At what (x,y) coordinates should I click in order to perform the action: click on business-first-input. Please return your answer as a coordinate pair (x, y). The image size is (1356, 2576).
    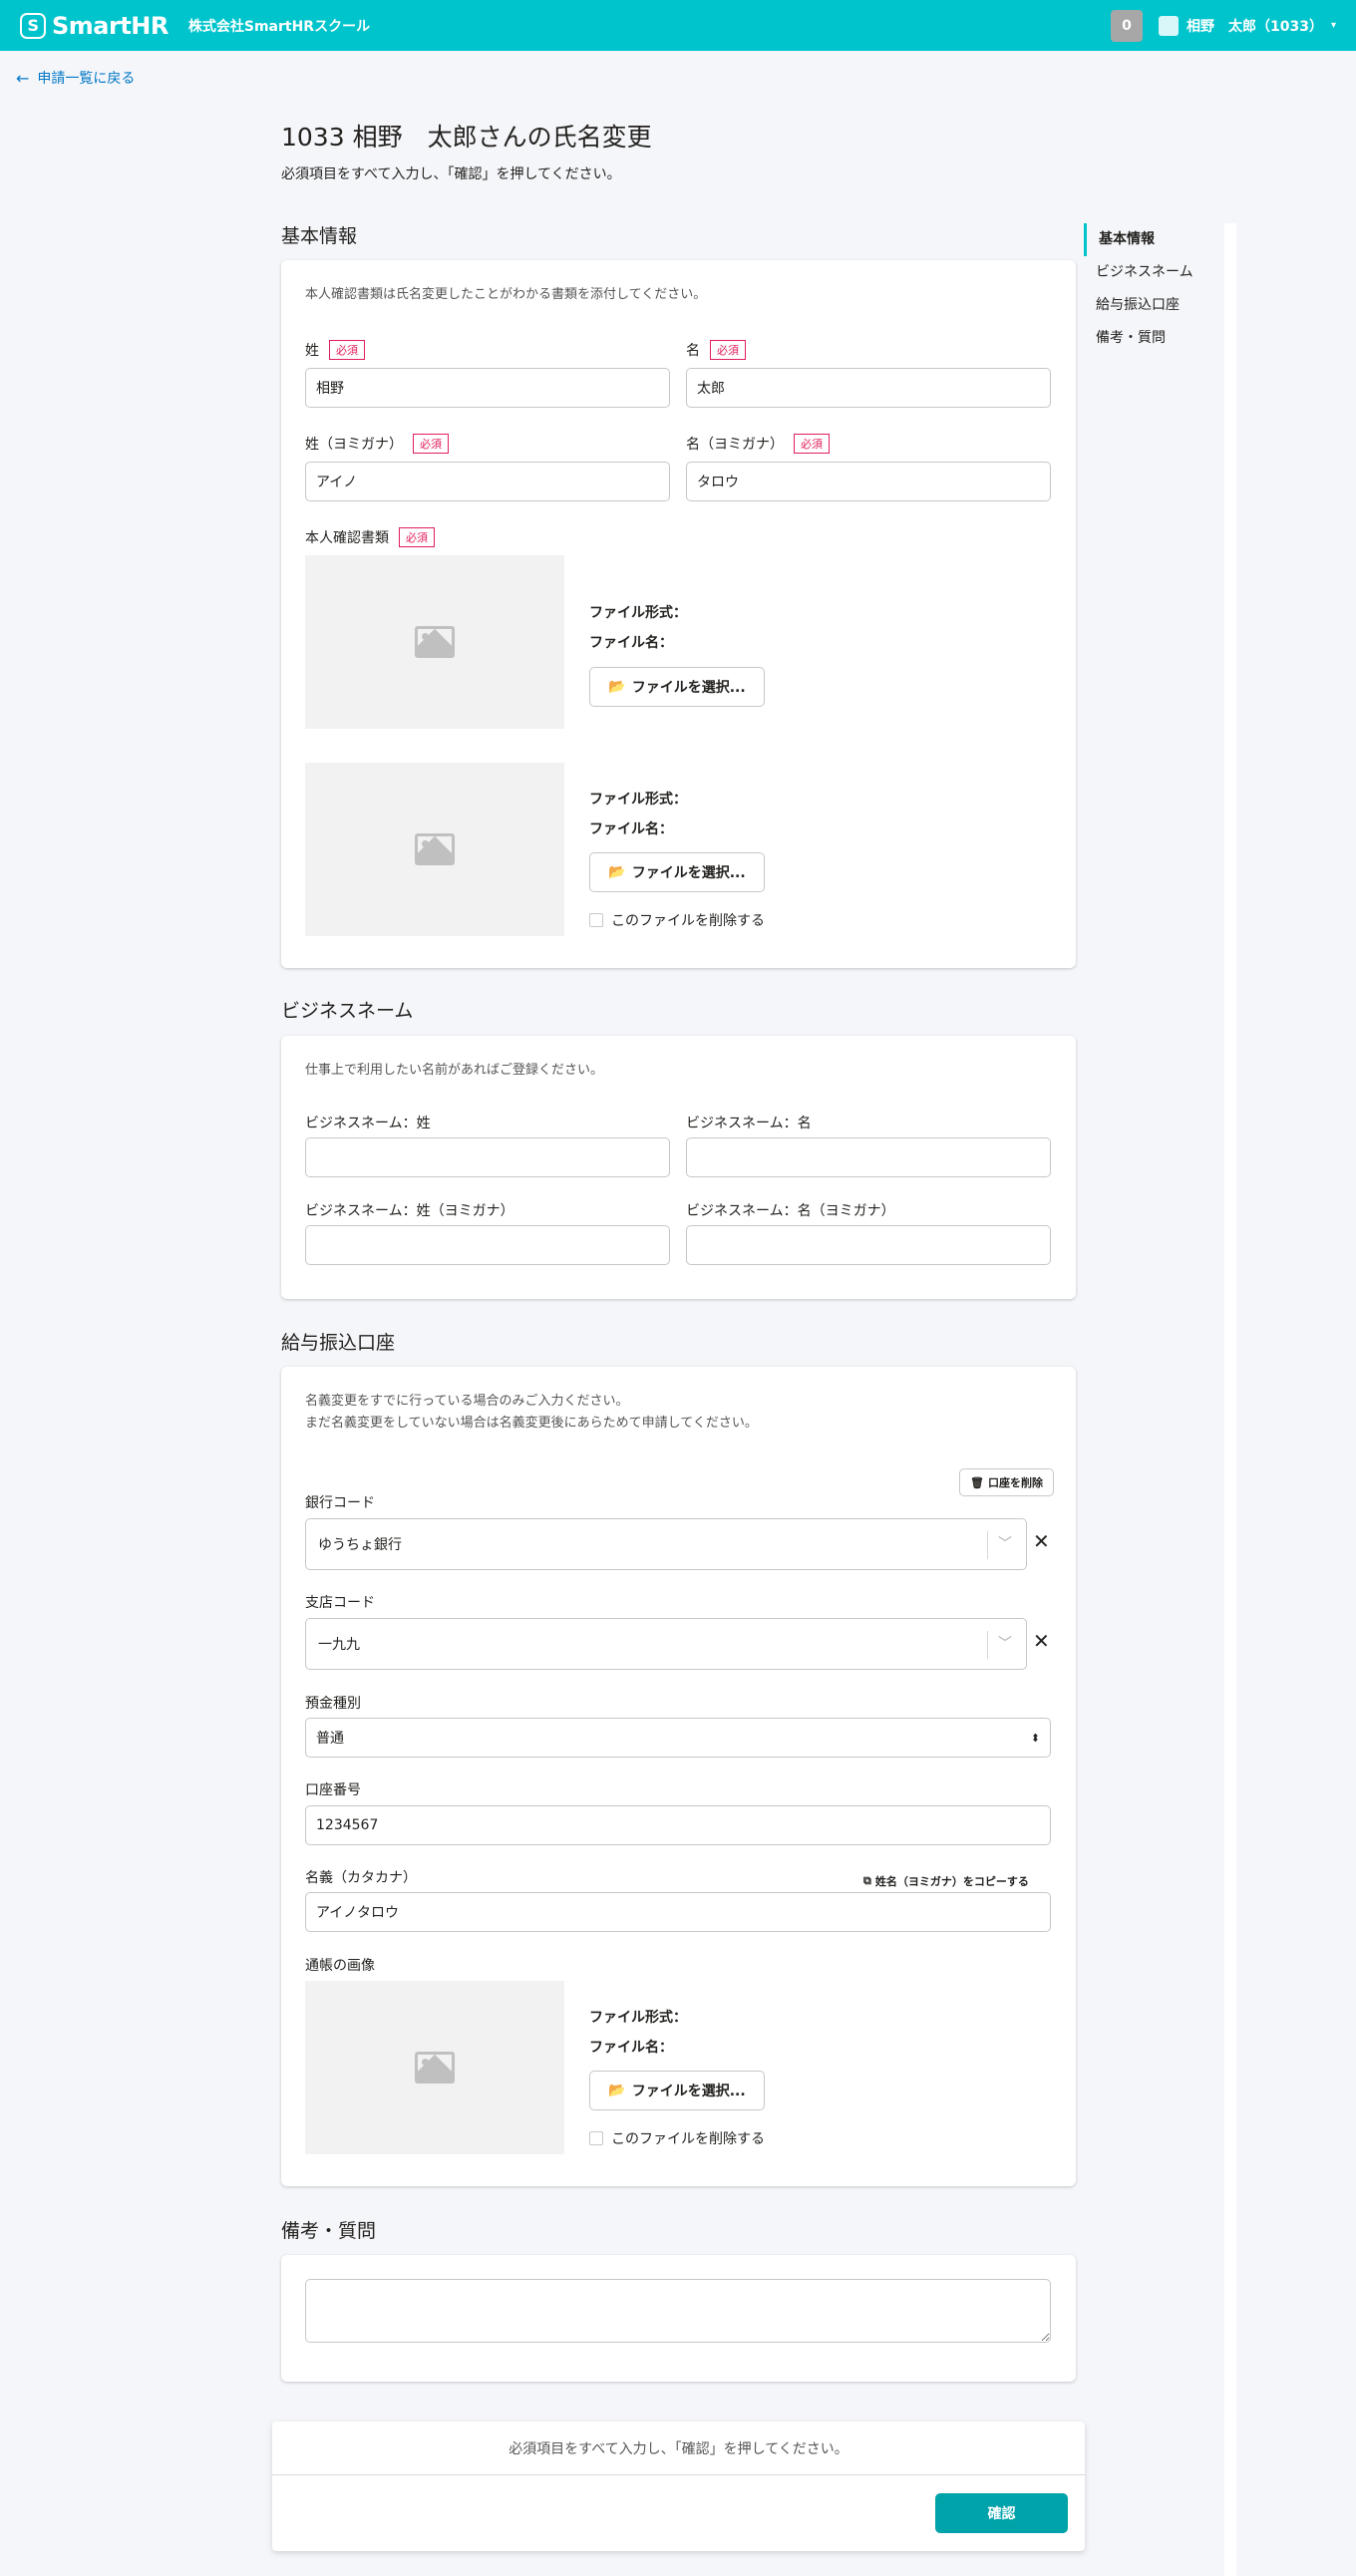
    Looking at the image, I should click on (868, 1157).